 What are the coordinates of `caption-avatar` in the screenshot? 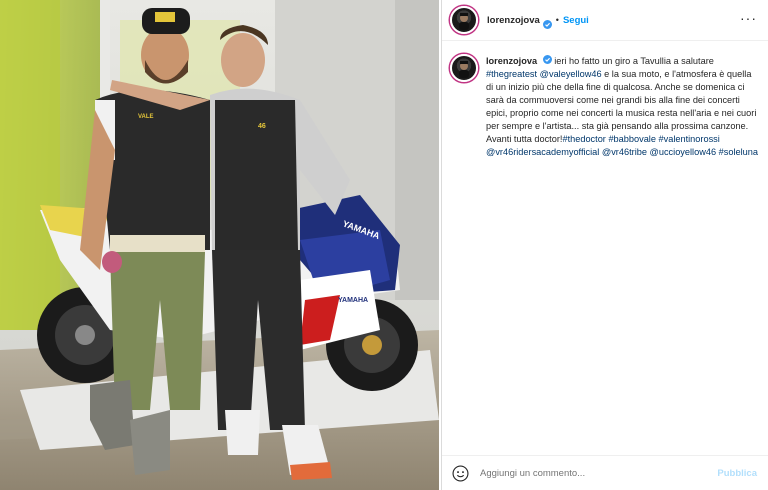 It's located at (464, 68).